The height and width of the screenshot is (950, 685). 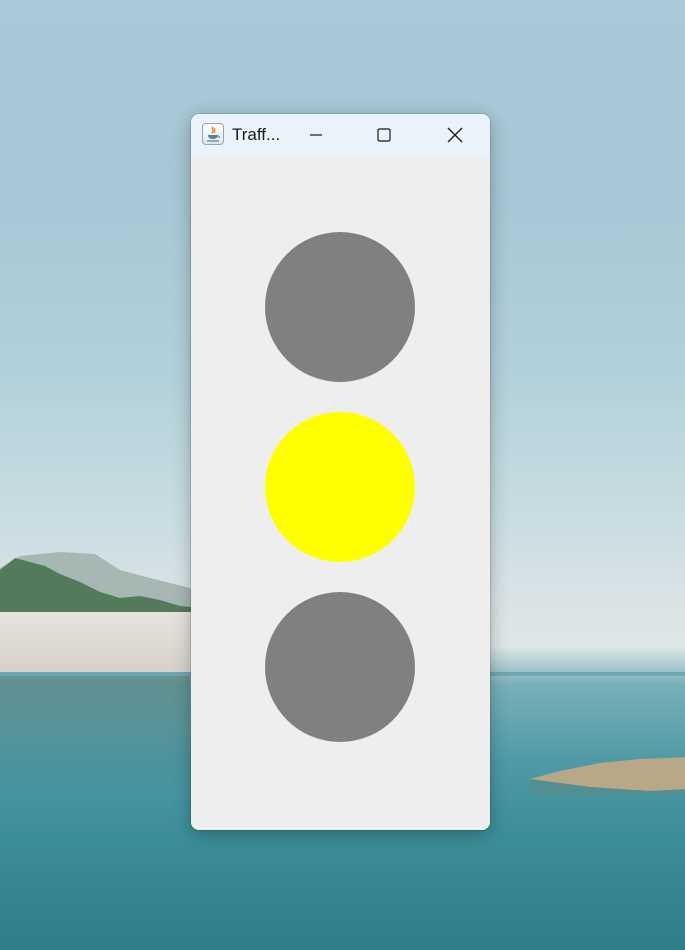 I want to click on maximize-button, so click(x=384, y=135).